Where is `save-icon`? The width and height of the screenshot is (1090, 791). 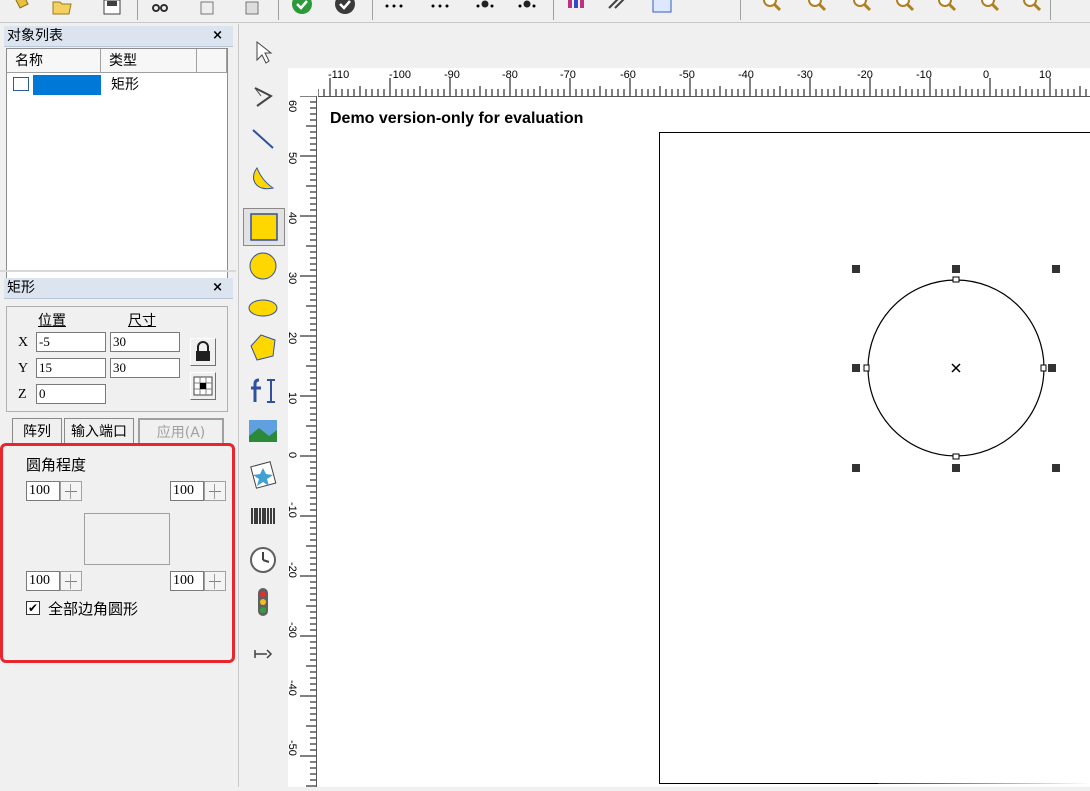
save-icon is located at coordinates (112, 8).